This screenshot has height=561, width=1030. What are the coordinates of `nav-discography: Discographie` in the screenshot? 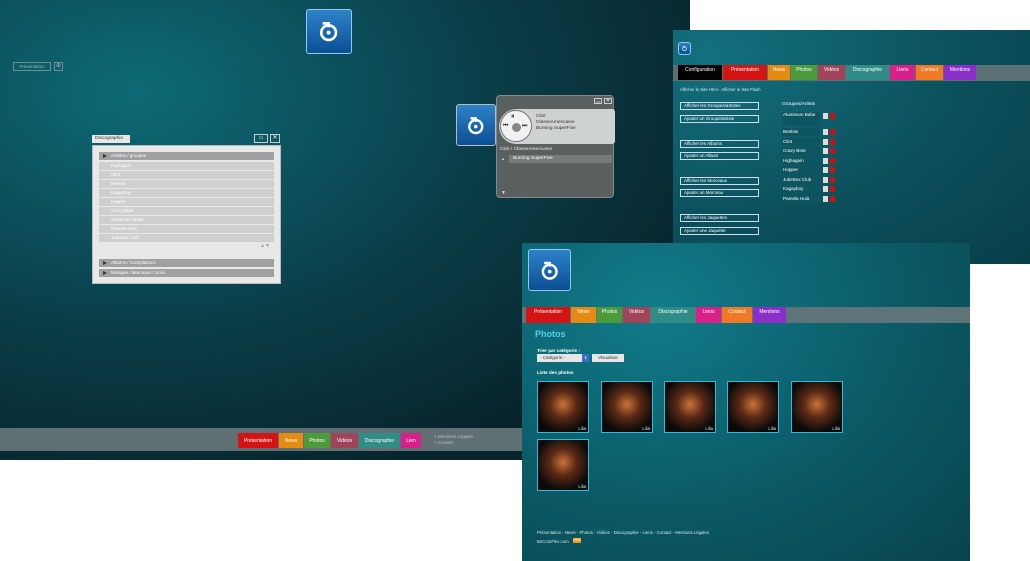 It's located at (379, 440).